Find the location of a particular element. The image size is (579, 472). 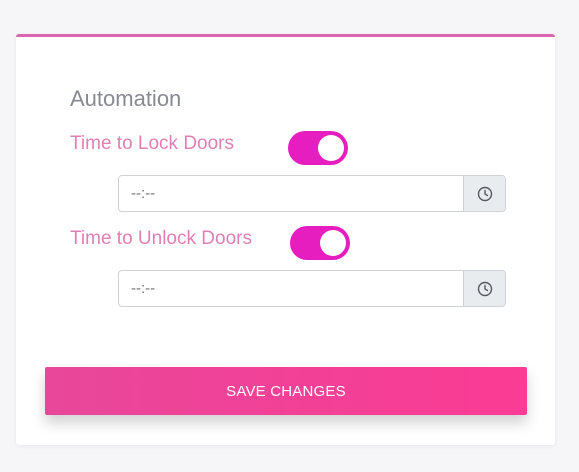

unlock-toggle is located at coordinates (320, 243).